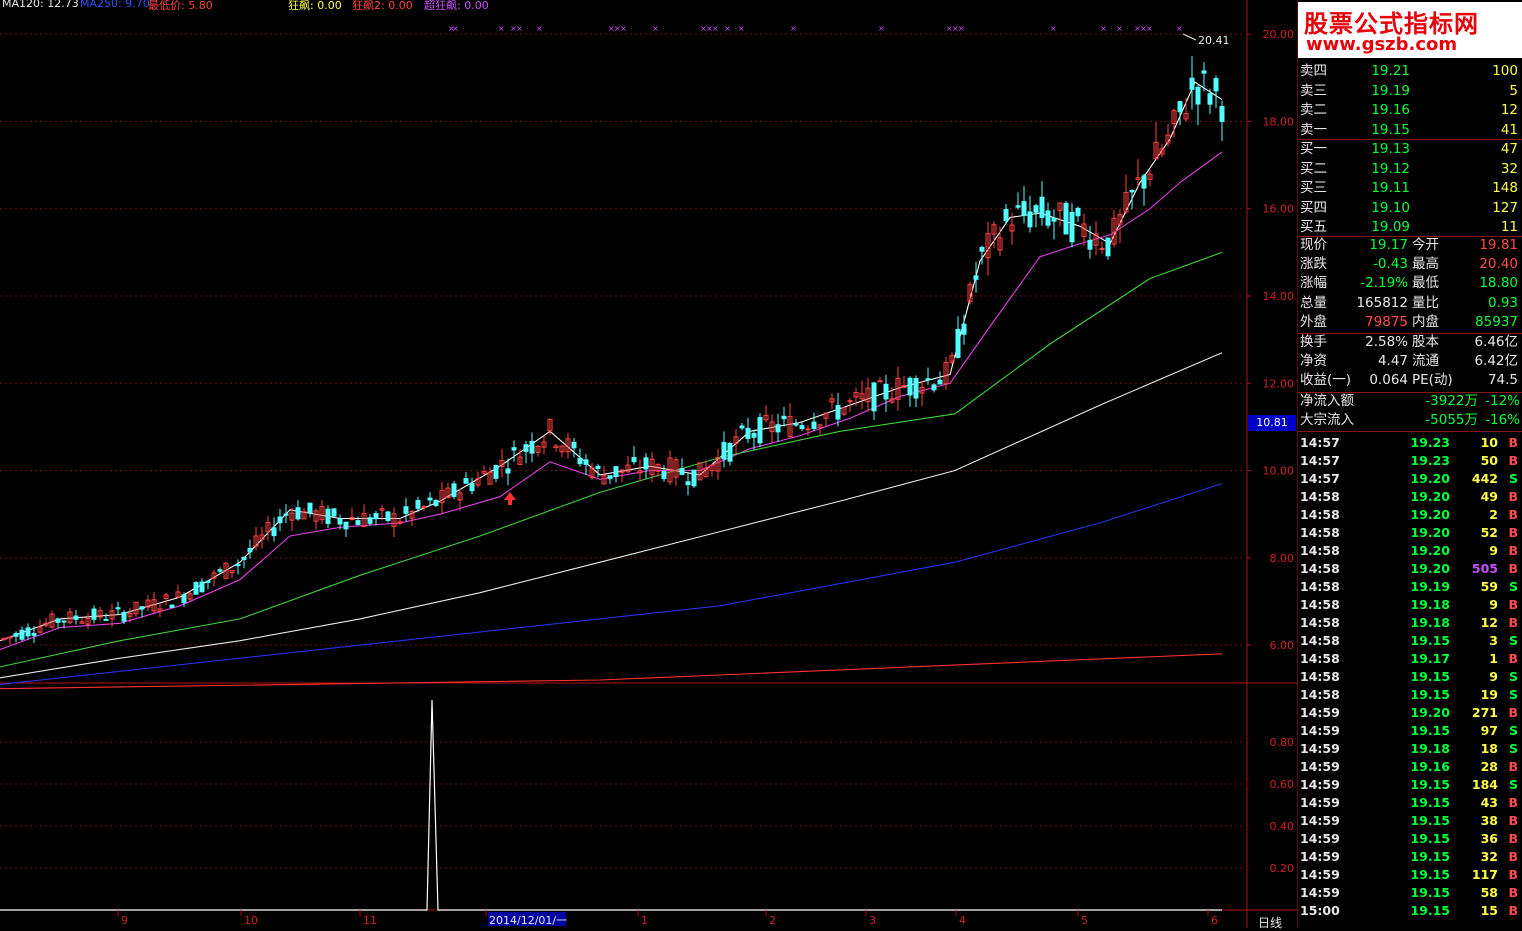  I want to click on tick-volume: 15, so click(1489, 910).